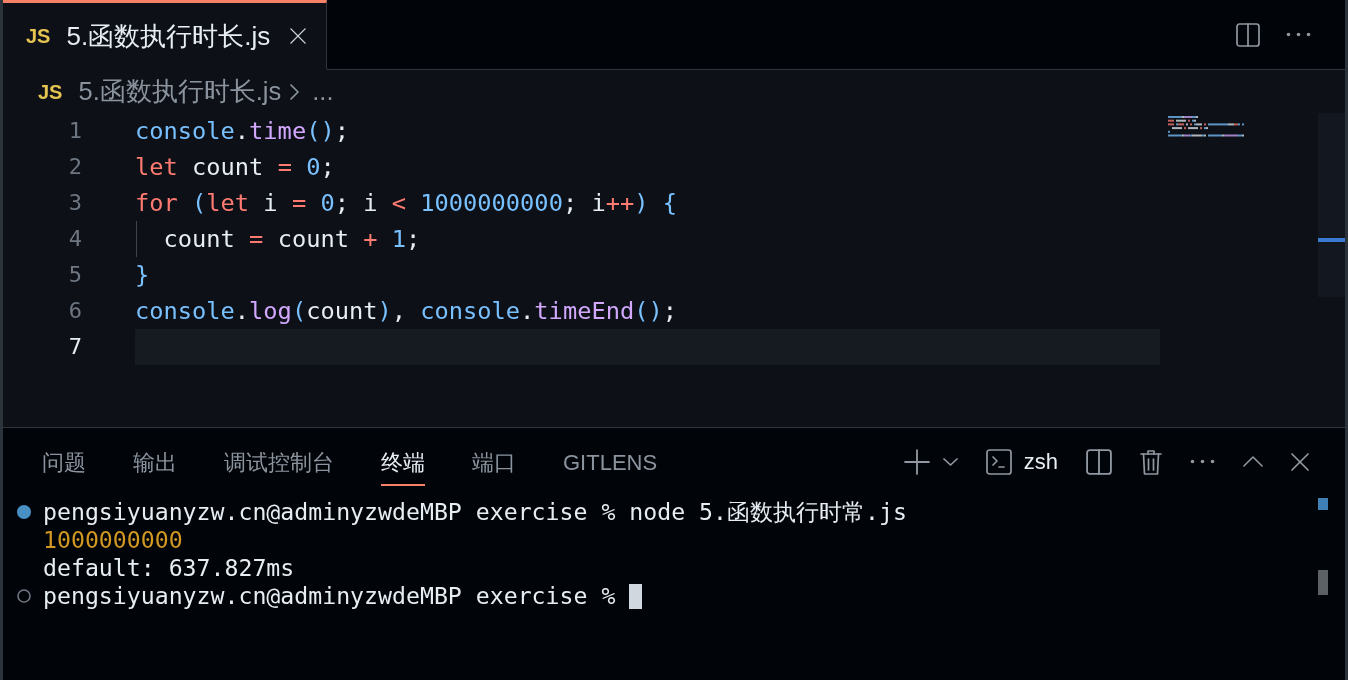  I want to click on line-number: 2, so click(74, 167).